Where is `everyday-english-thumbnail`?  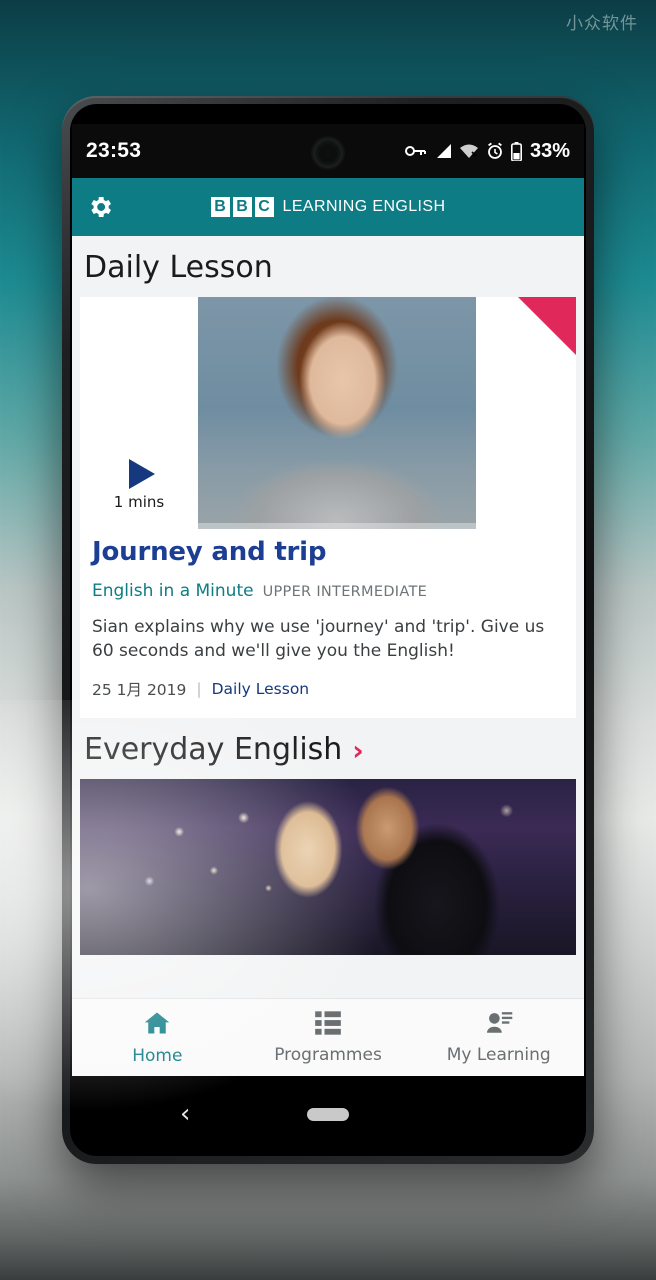 everyday-english-thumbnail is located at coordinates (328, 867).